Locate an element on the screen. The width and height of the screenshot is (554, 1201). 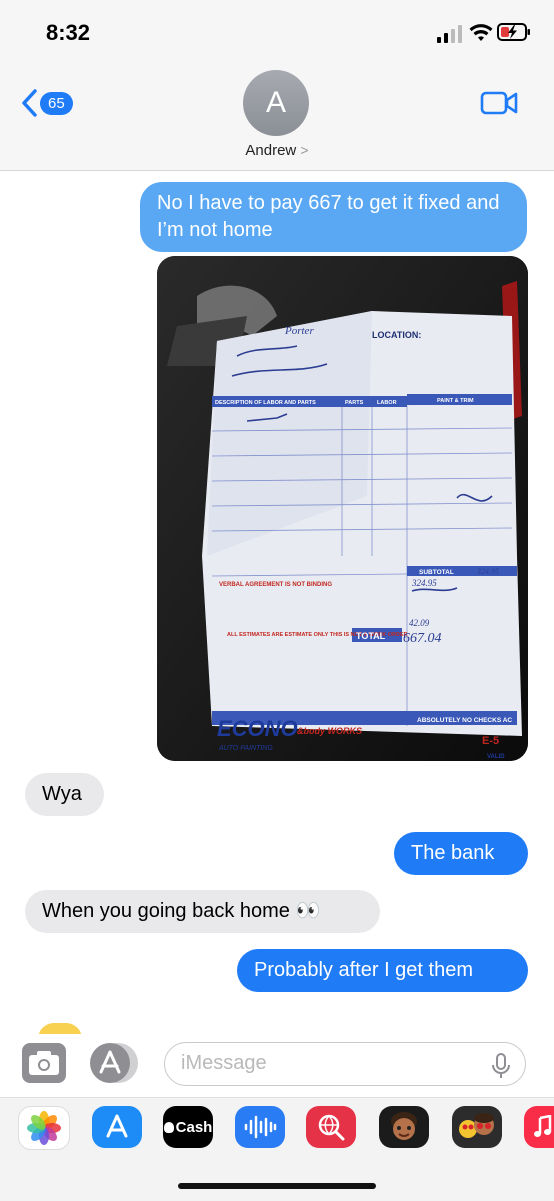
received-message-bubble: Wya is located at coordinates (64, 794).